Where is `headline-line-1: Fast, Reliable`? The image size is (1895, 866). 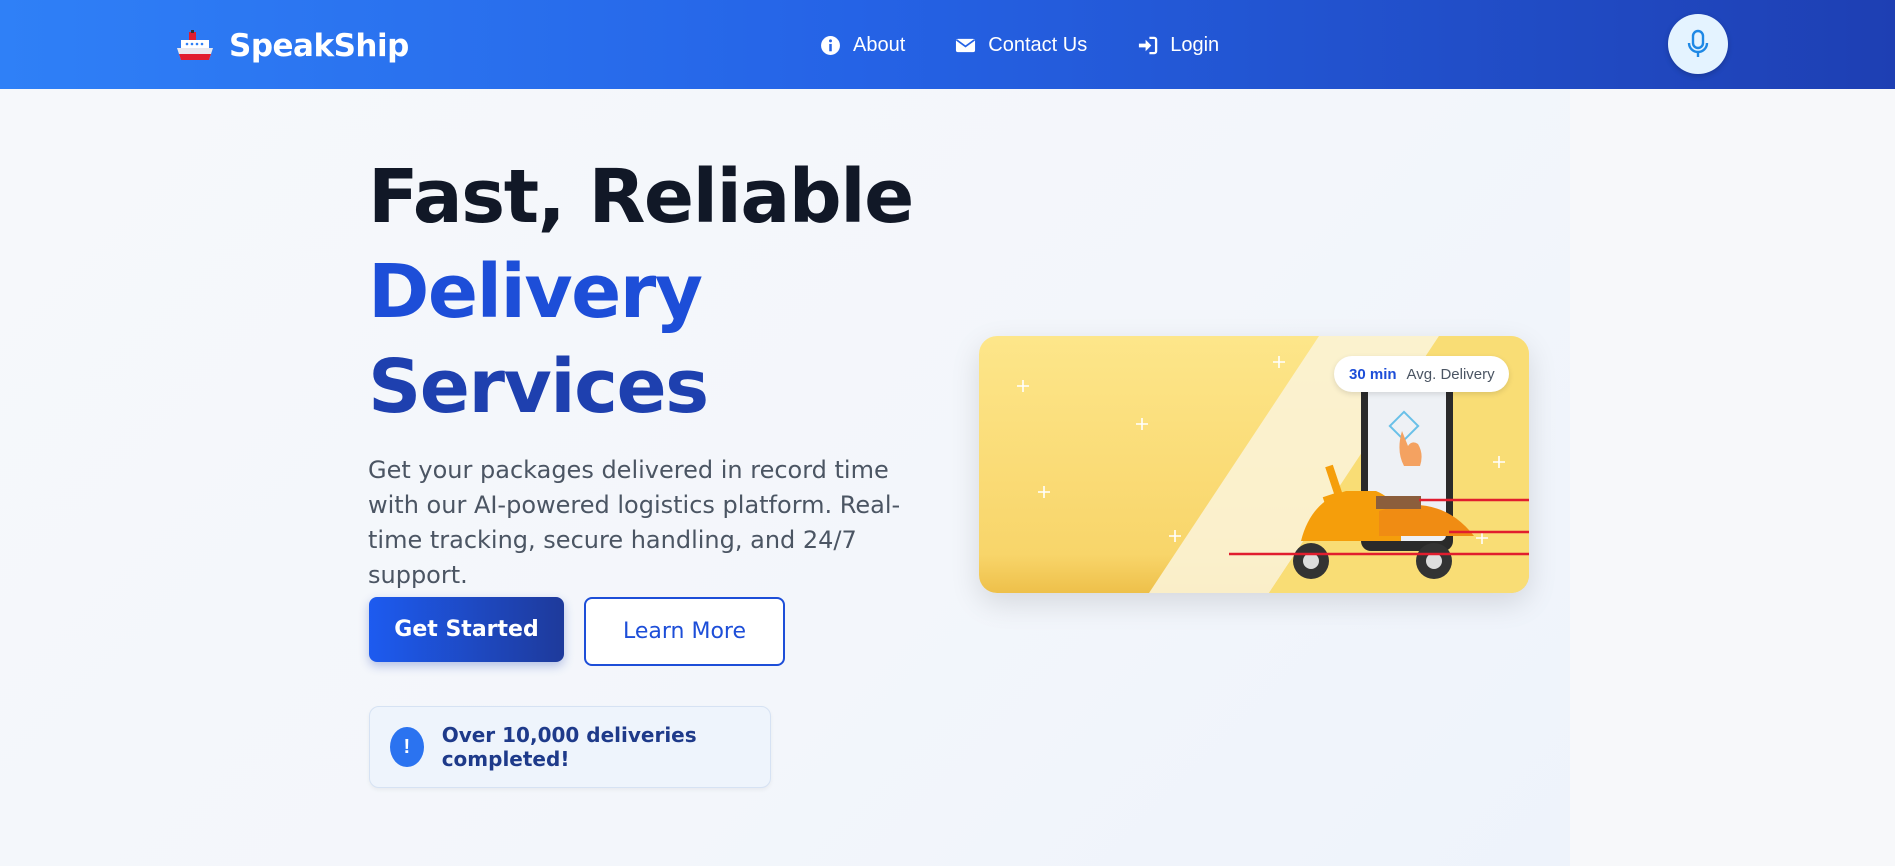 headline-line-1: Fast, Reliable is located at coordinates (641, 197).